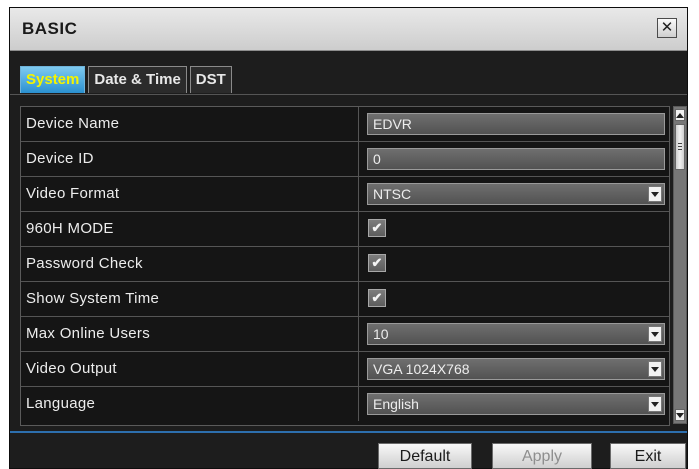  What do you see at coordinates (137, 79) in the screenshot?
I see `tab-date-time: Date & Time` at bounding box center [137, 79].